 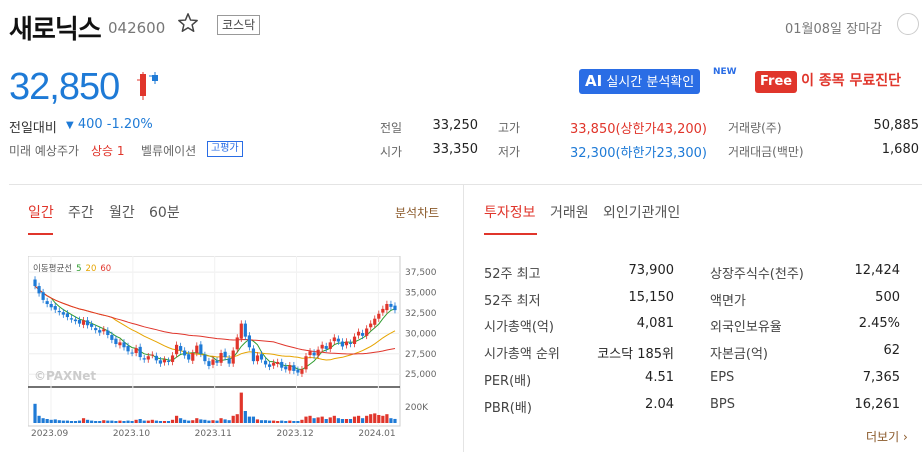 What do you see at coordinates (65, 376) in the screenshot?
I see `paxnet-watermark: ©PAXNet` at bounding box center [65, 376].